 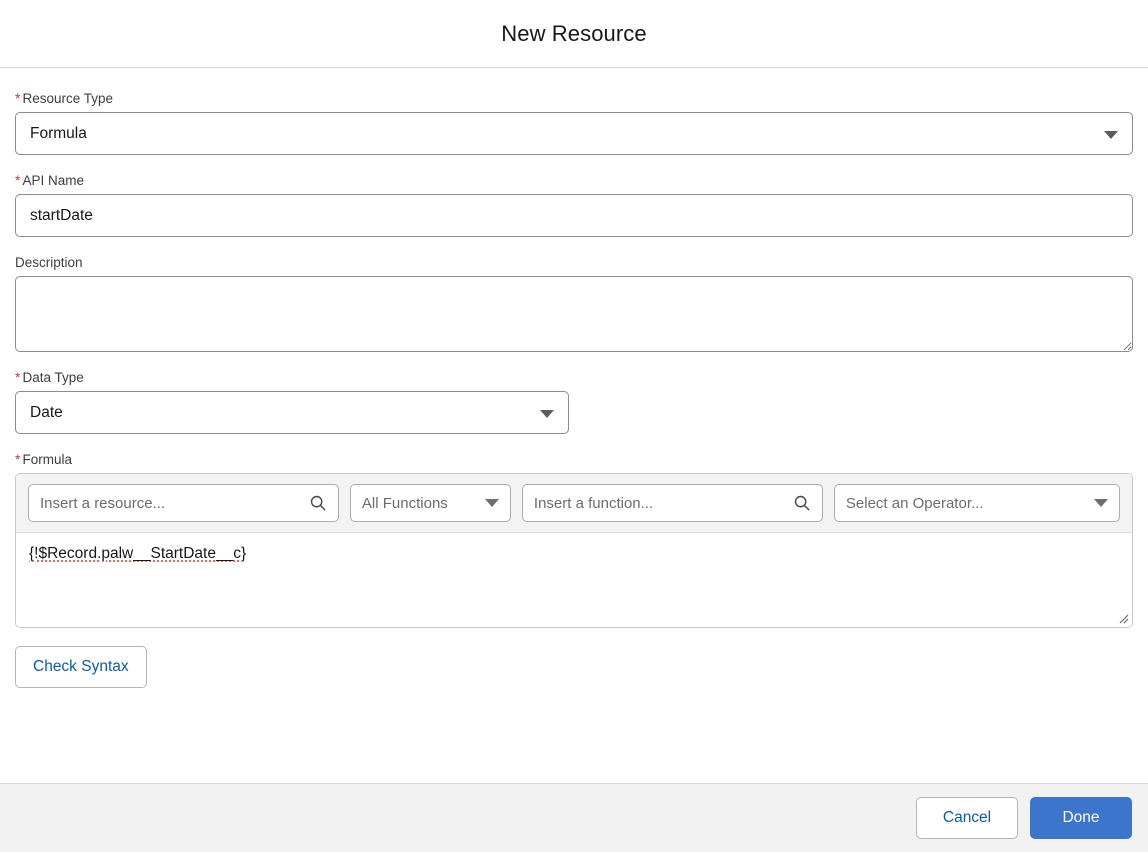 What do you see at coordinates (53, 180) in the screenshot?
I see `api-name-label-text: API Name` at bounding box center [53, 180].